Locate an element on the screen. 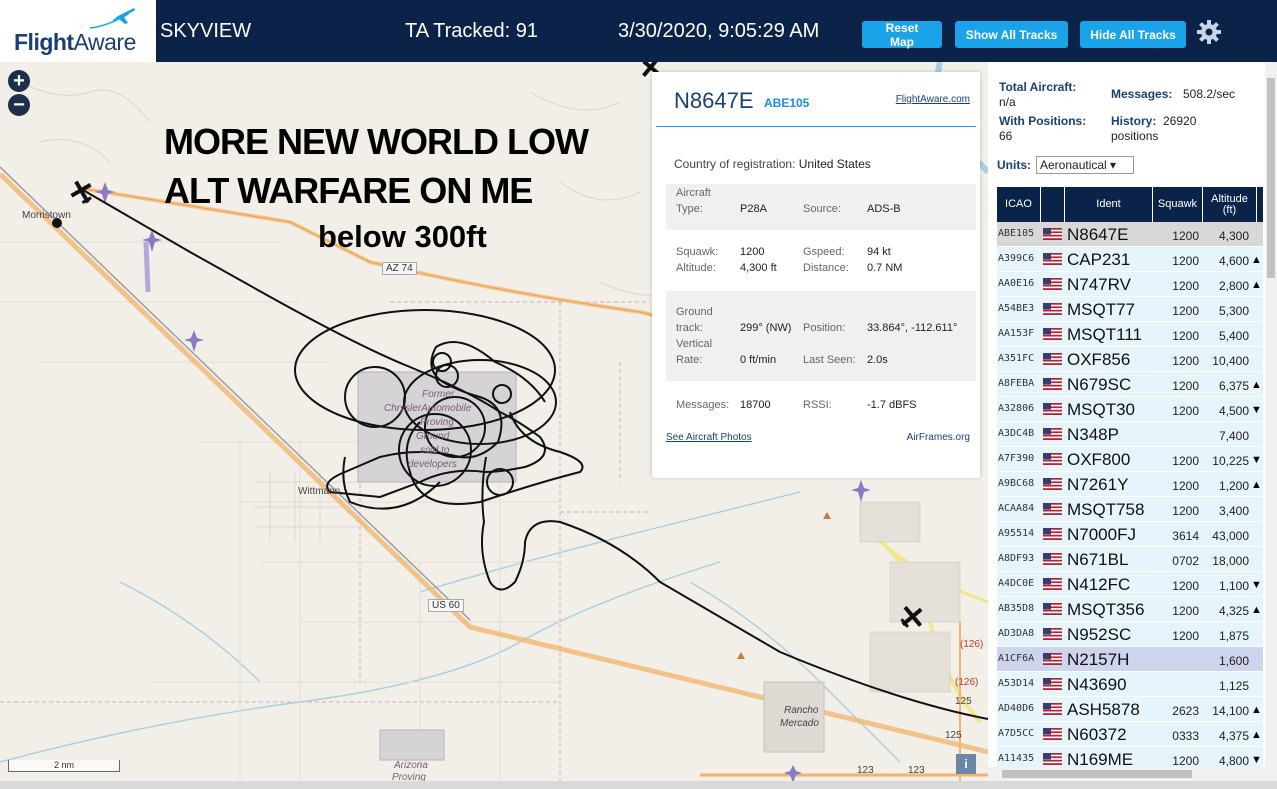  zoom-out-button: − is located at coordinates (19, 105).